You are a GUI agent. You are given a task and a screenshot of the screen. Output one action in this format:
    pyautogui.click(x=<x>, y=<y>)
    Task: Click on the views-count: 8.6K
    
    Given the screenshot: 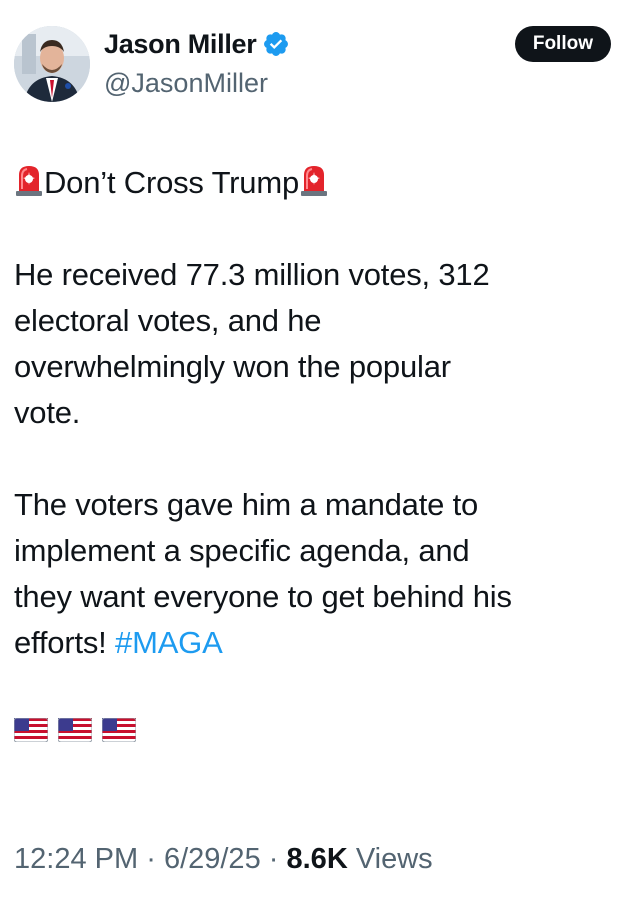 What is the action you would take?
    pyautogui.click(x=317, y=859)
    